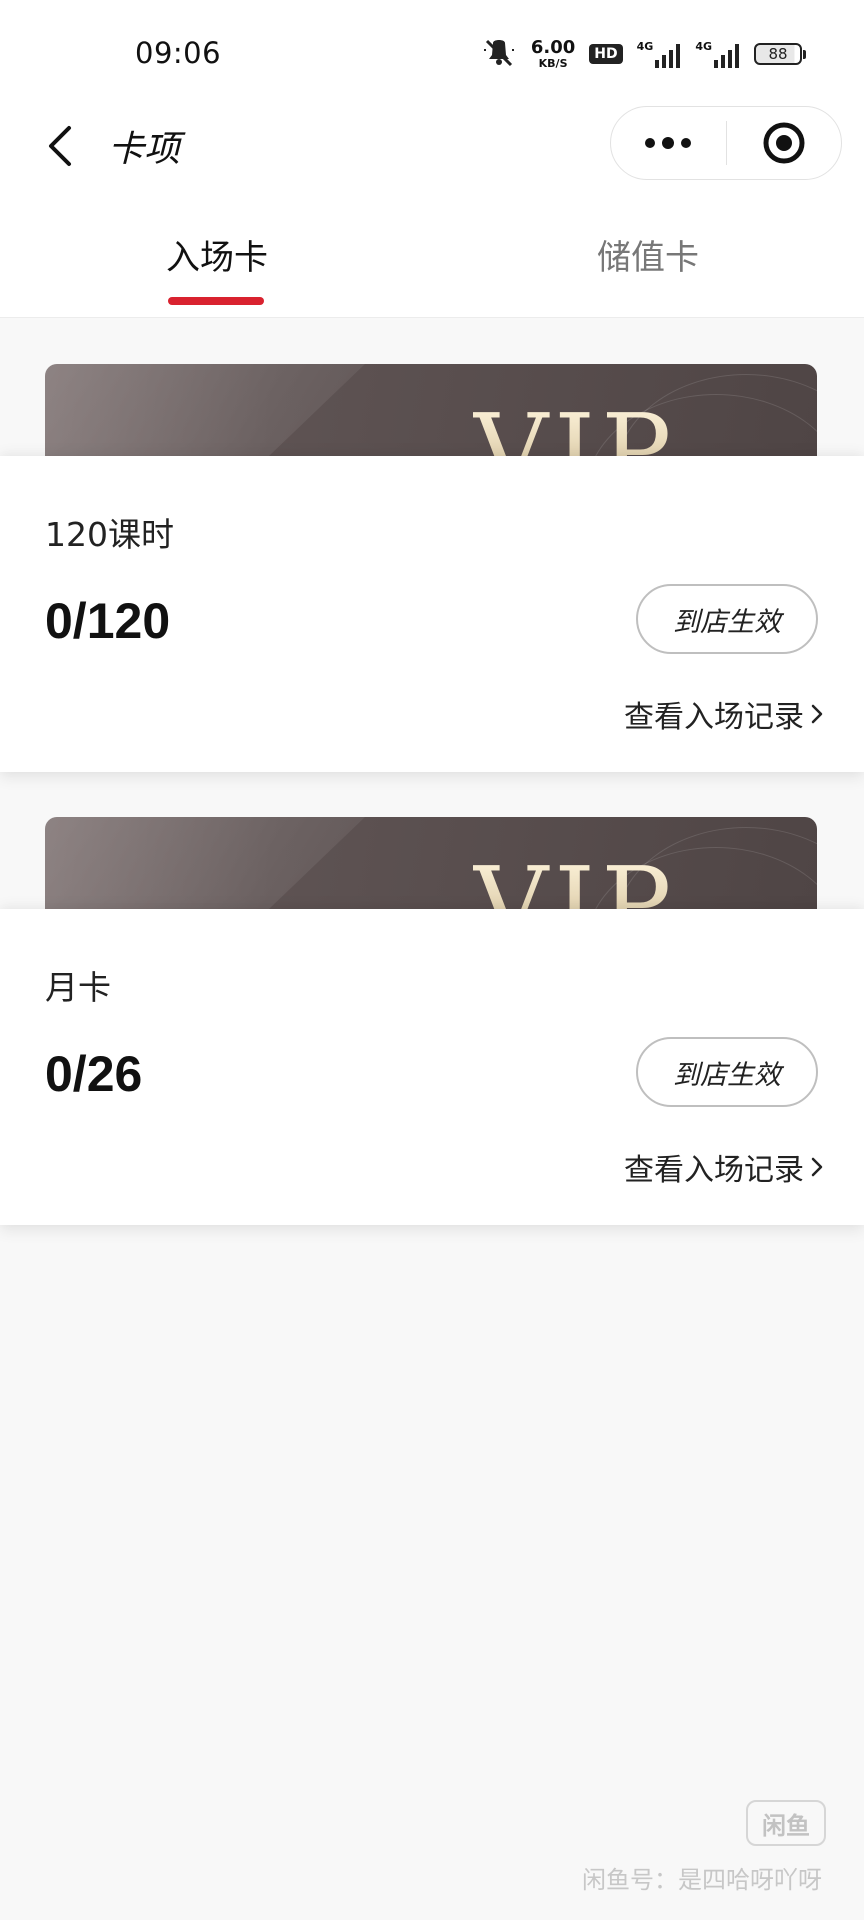  I want to click on signal-4g-label: 4G, so click(645, 46).